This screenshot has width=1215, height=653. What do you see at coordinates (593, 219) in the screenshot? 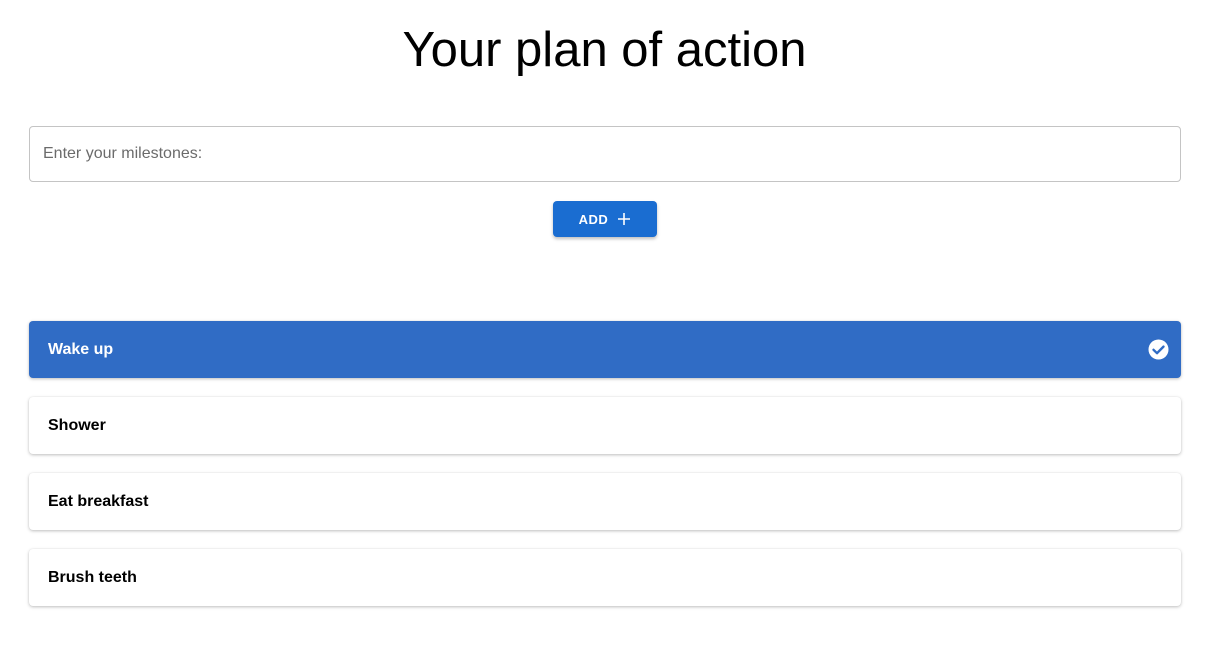
I see `add-button-label: ADD` at bounding box center [593, 219].